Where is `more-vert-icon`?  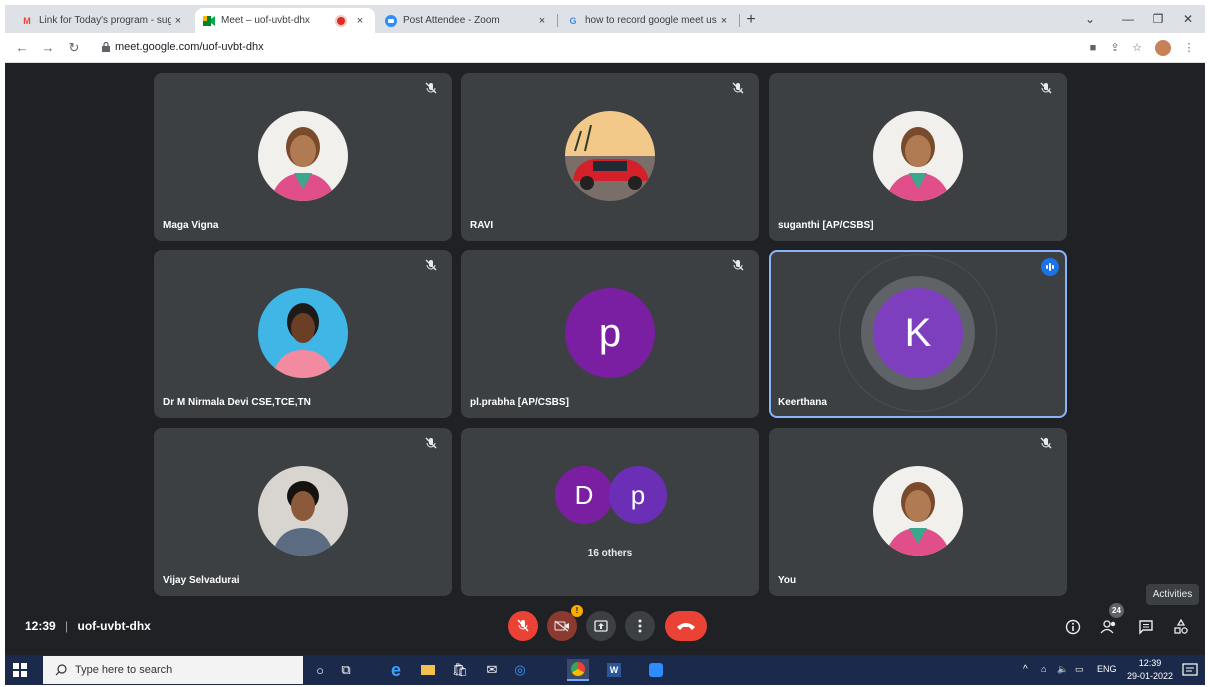 more-vert-icon is located at coordinates (640, 626).